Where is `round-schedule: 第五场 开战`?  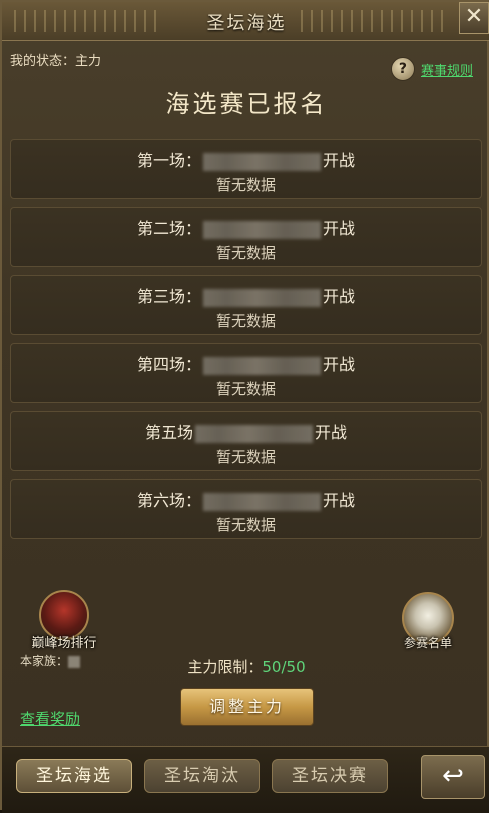 round-schedule: 第五场 开战 is located at coordinates (246, 431).